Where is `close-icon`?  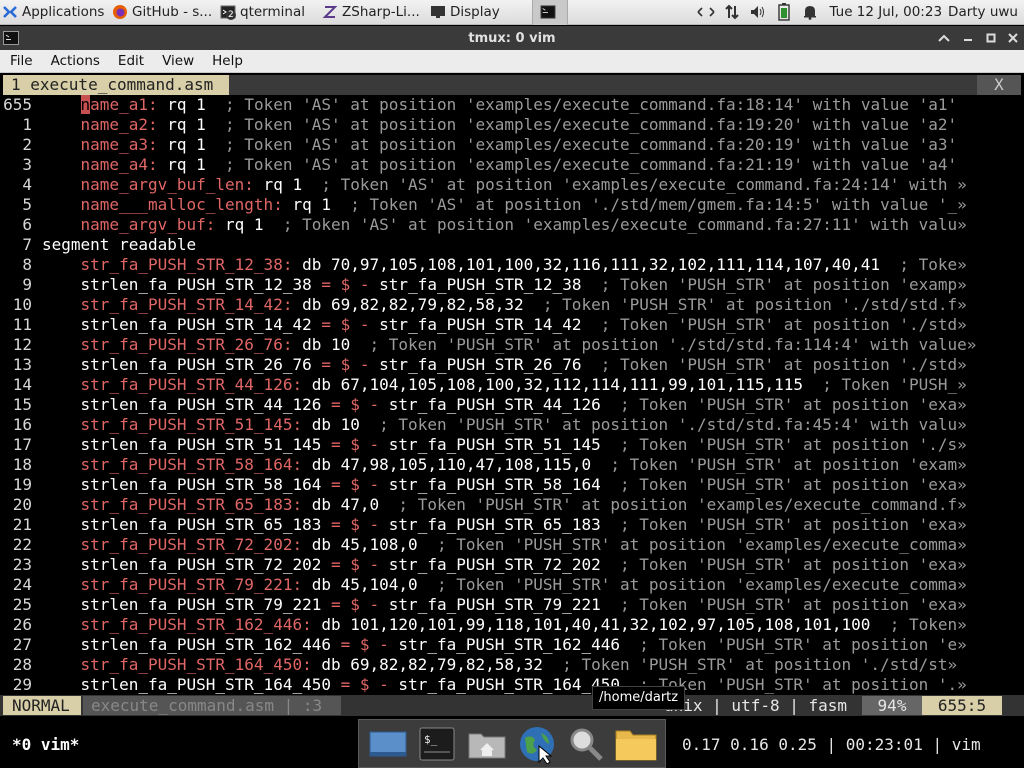
close-icon is located at coordinates (1013, 38).